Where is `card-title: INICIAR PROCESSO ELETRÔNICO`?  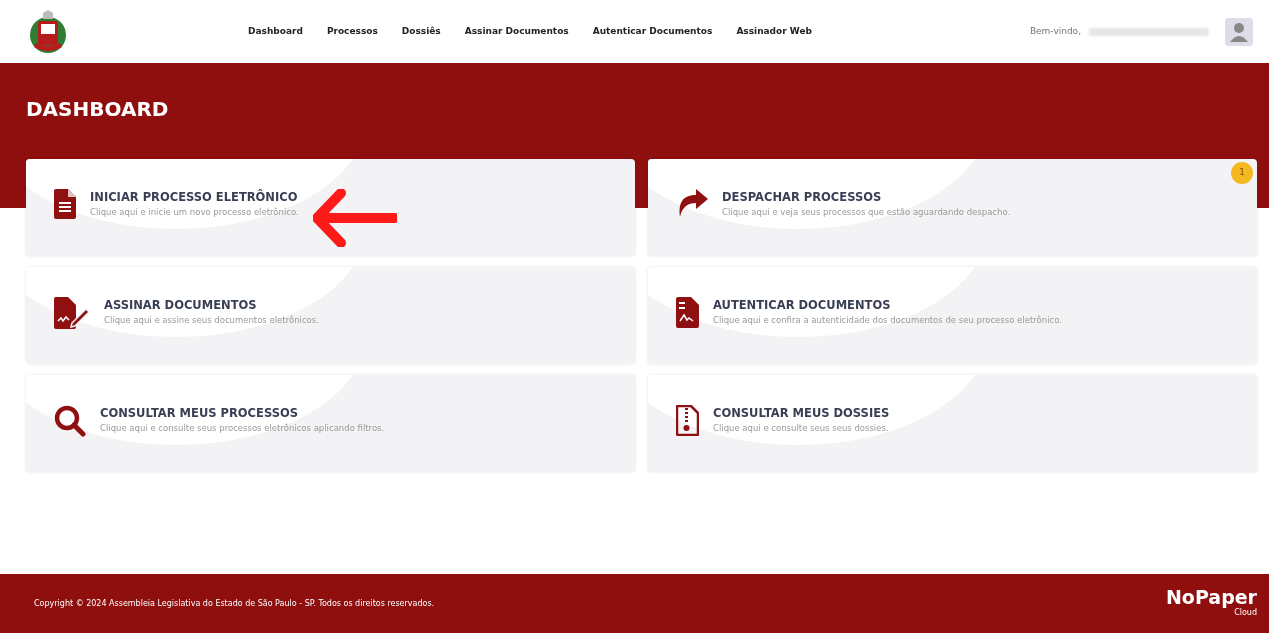 card-title: INICIAR PROCESSO ELETRÔNICO is located at coordinates (194, 197).